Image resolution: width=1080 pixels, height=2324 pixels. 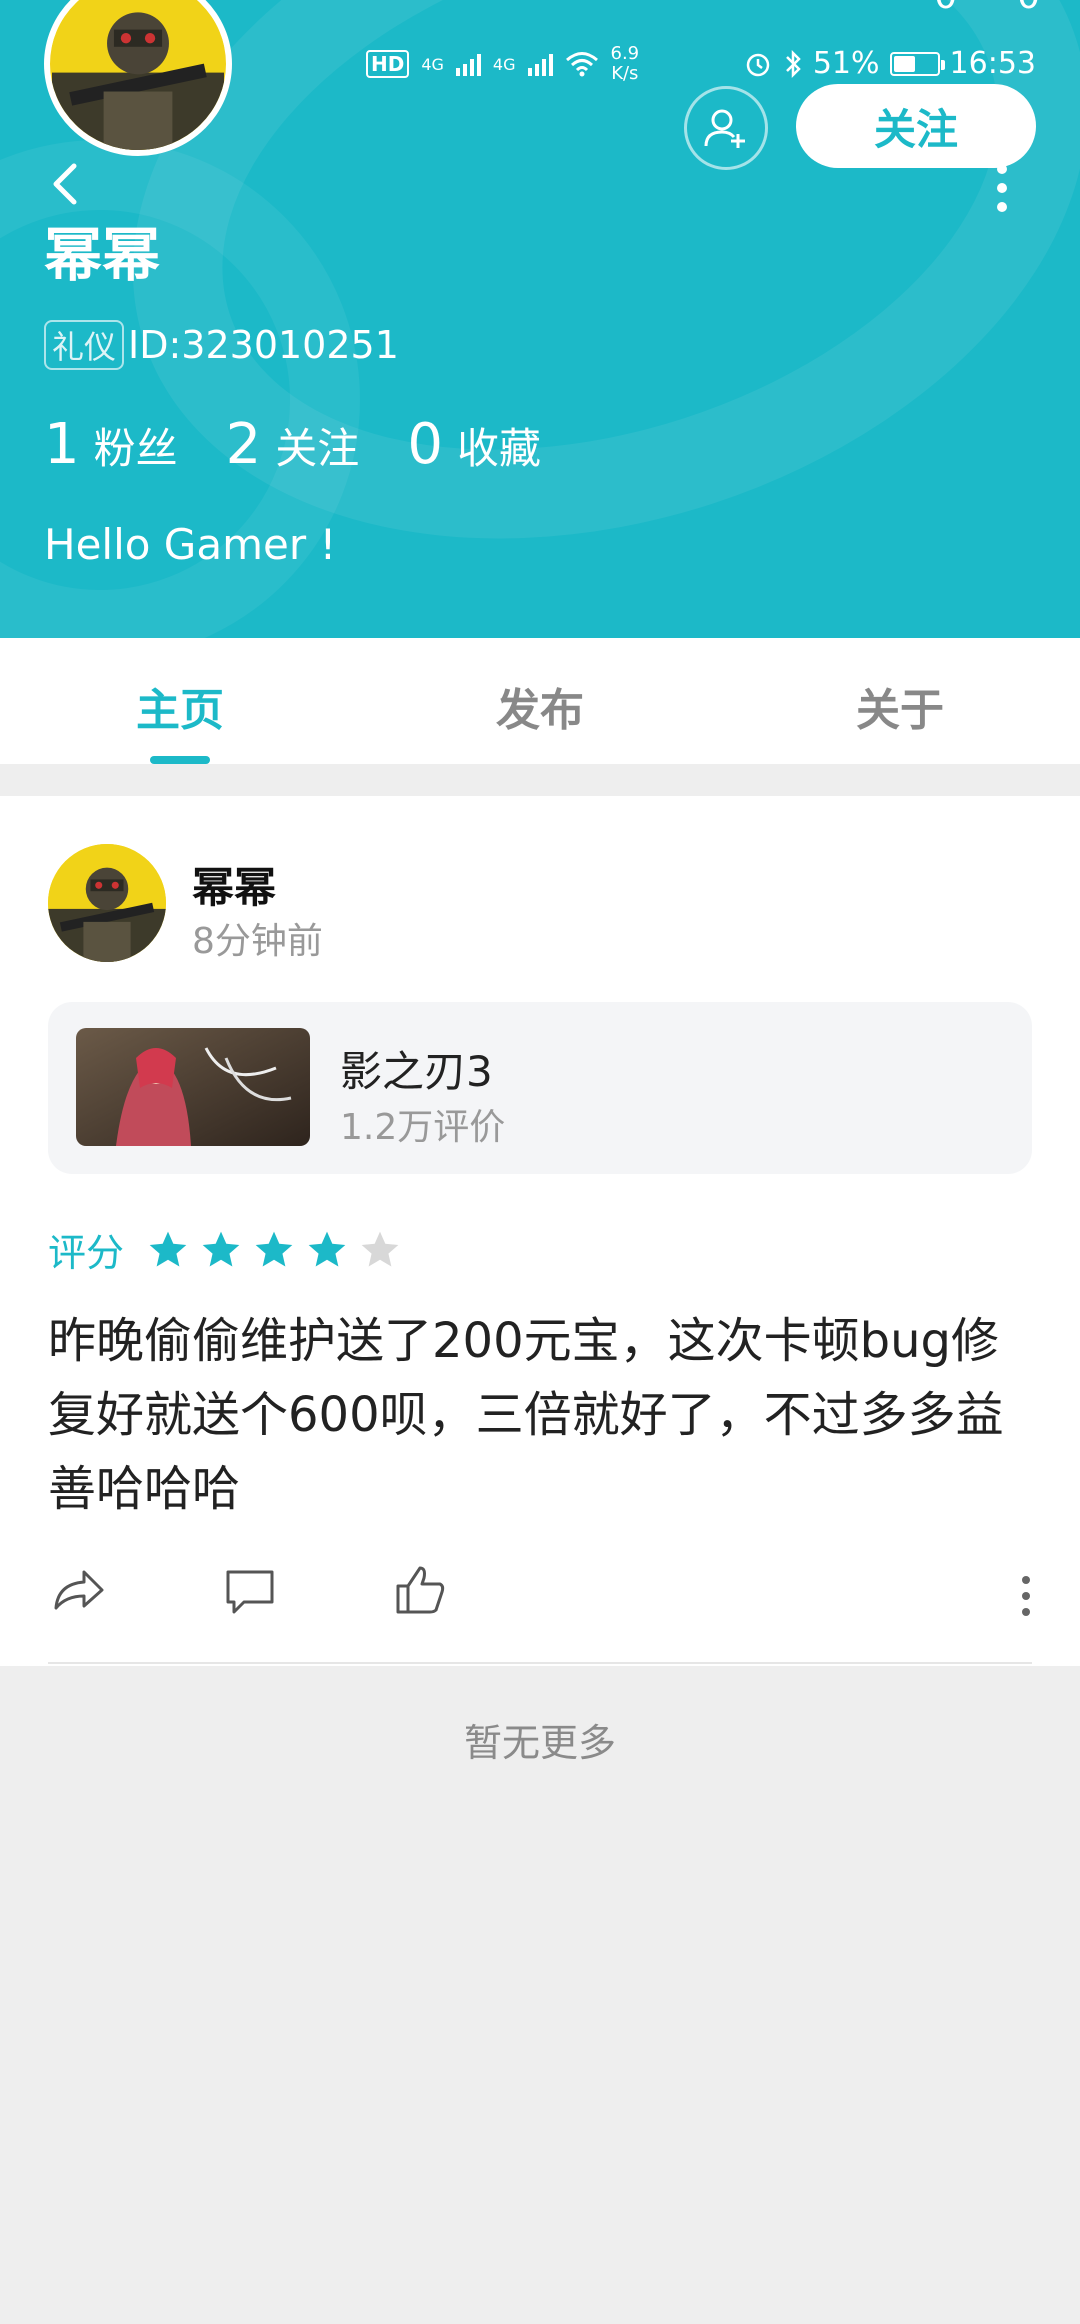 What do you see at coordinates (498, 448) in the screenshot?
I see `stat-label: 收藏` at bounding box center [498, 448].